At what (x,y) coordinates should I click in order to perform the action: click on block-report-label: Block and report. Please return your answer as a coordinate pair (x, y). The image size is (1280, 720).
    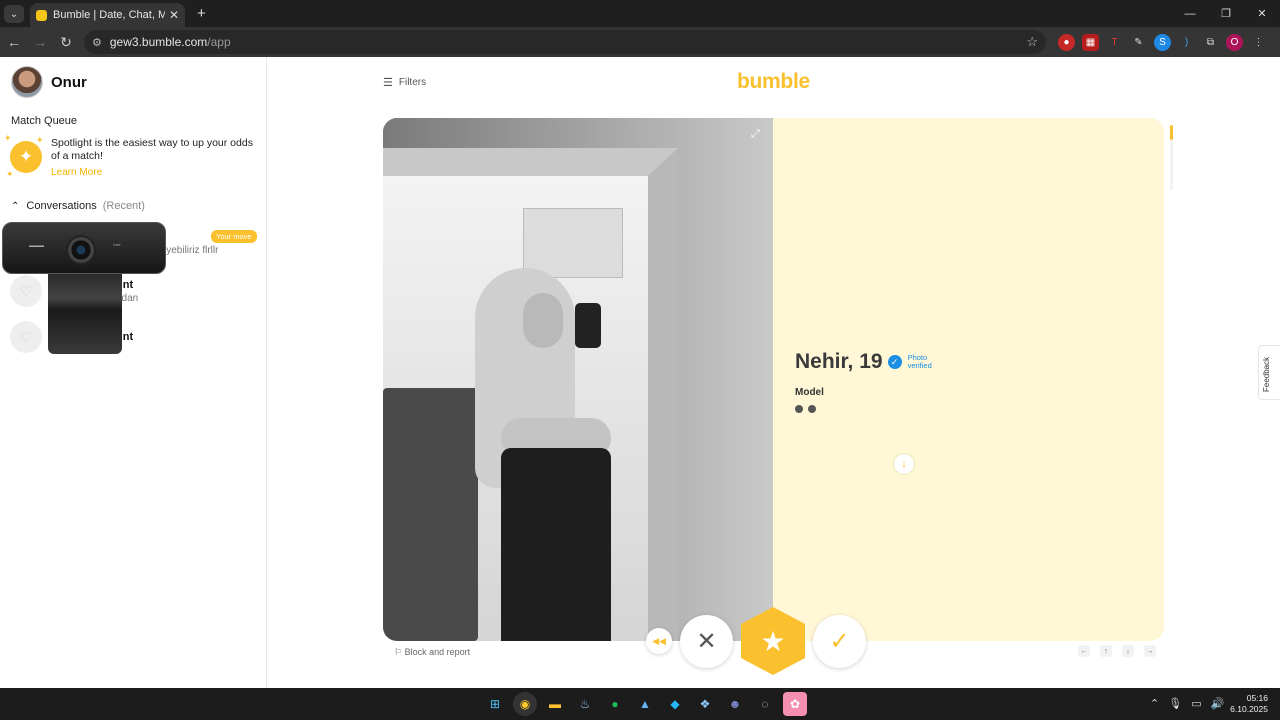
    Looking at the image, I should click on (437, 652).